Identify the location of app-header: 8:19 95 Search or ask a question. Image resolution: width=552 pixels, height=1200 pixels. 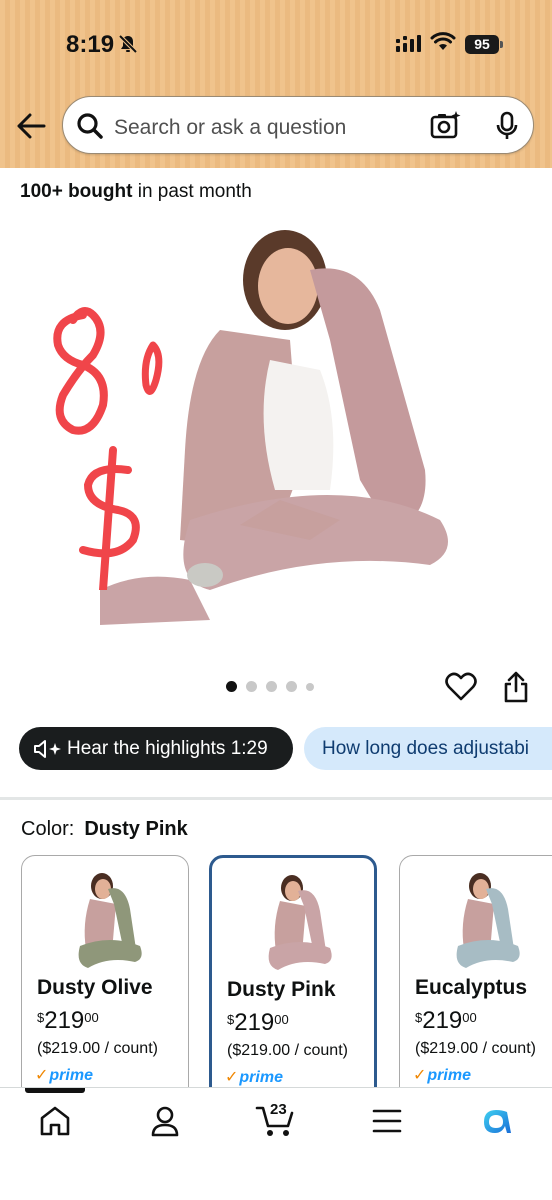
(276, 84).